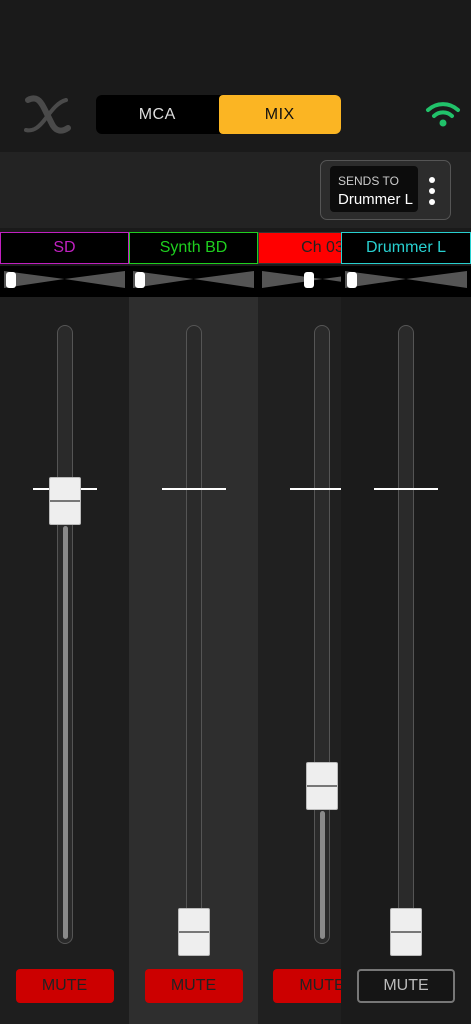 Image resolution: width=471 pixels, height=1024 pixels. What do you see at coordinates (374, 189) in the screenshot?
I see `sends-to-display: SENDS TO Drummer L` at bounding box center [374, 189].